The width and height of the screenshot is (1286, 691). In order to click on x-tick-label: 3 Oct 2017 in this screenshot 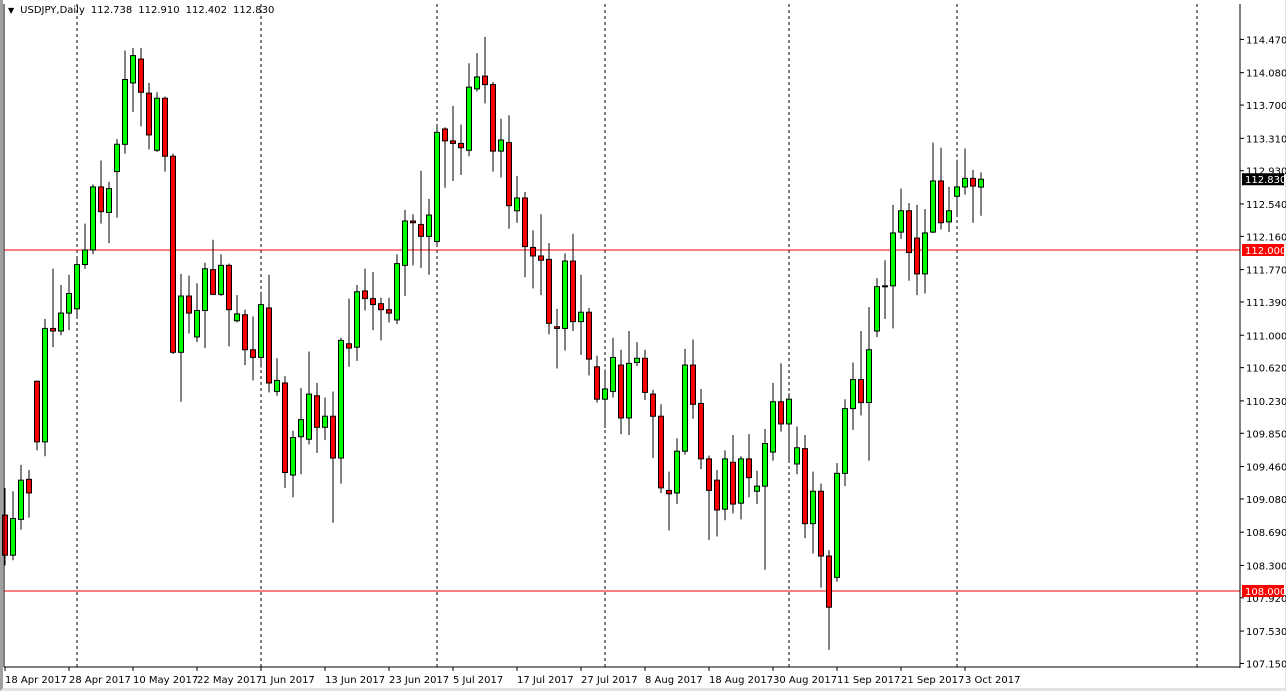, I will do `click(992, 680)`.